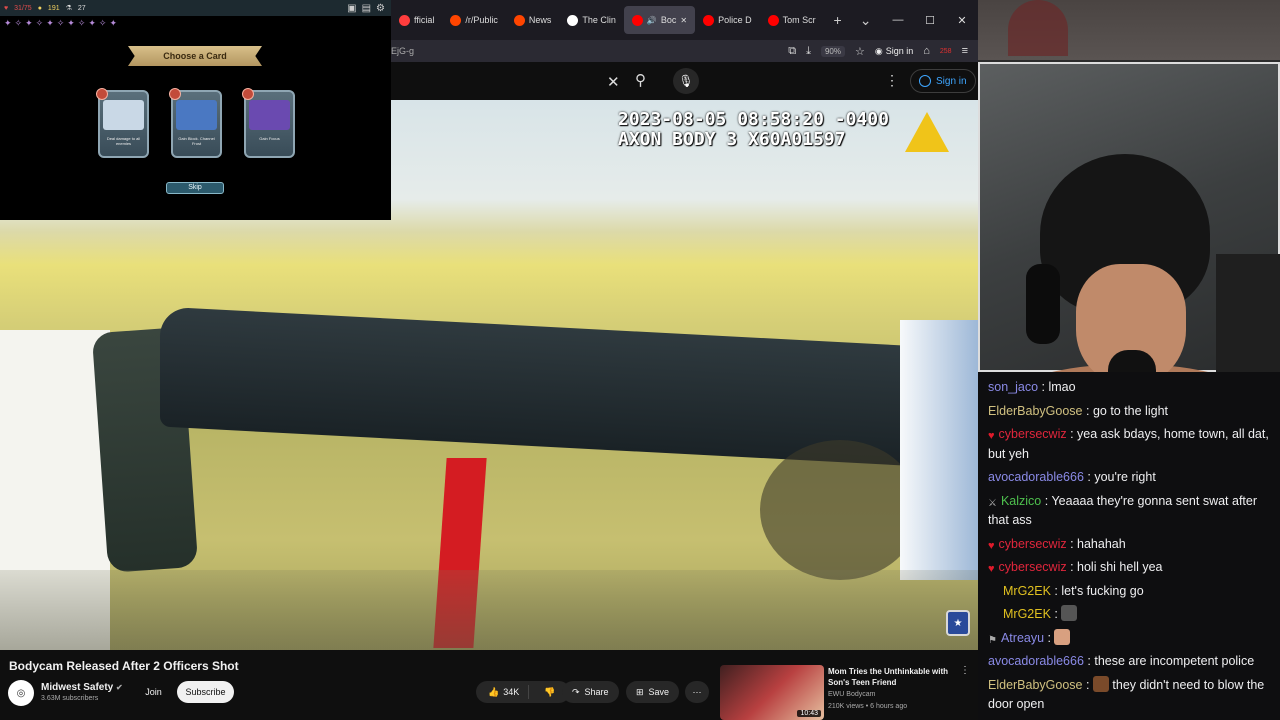 The width and height of the screenshot is (1280, 720). What do you see at coordinates (965, 670) in the screenshot?
I see `recommended-more-icon: ⋮` at bounding box center [965, 670].